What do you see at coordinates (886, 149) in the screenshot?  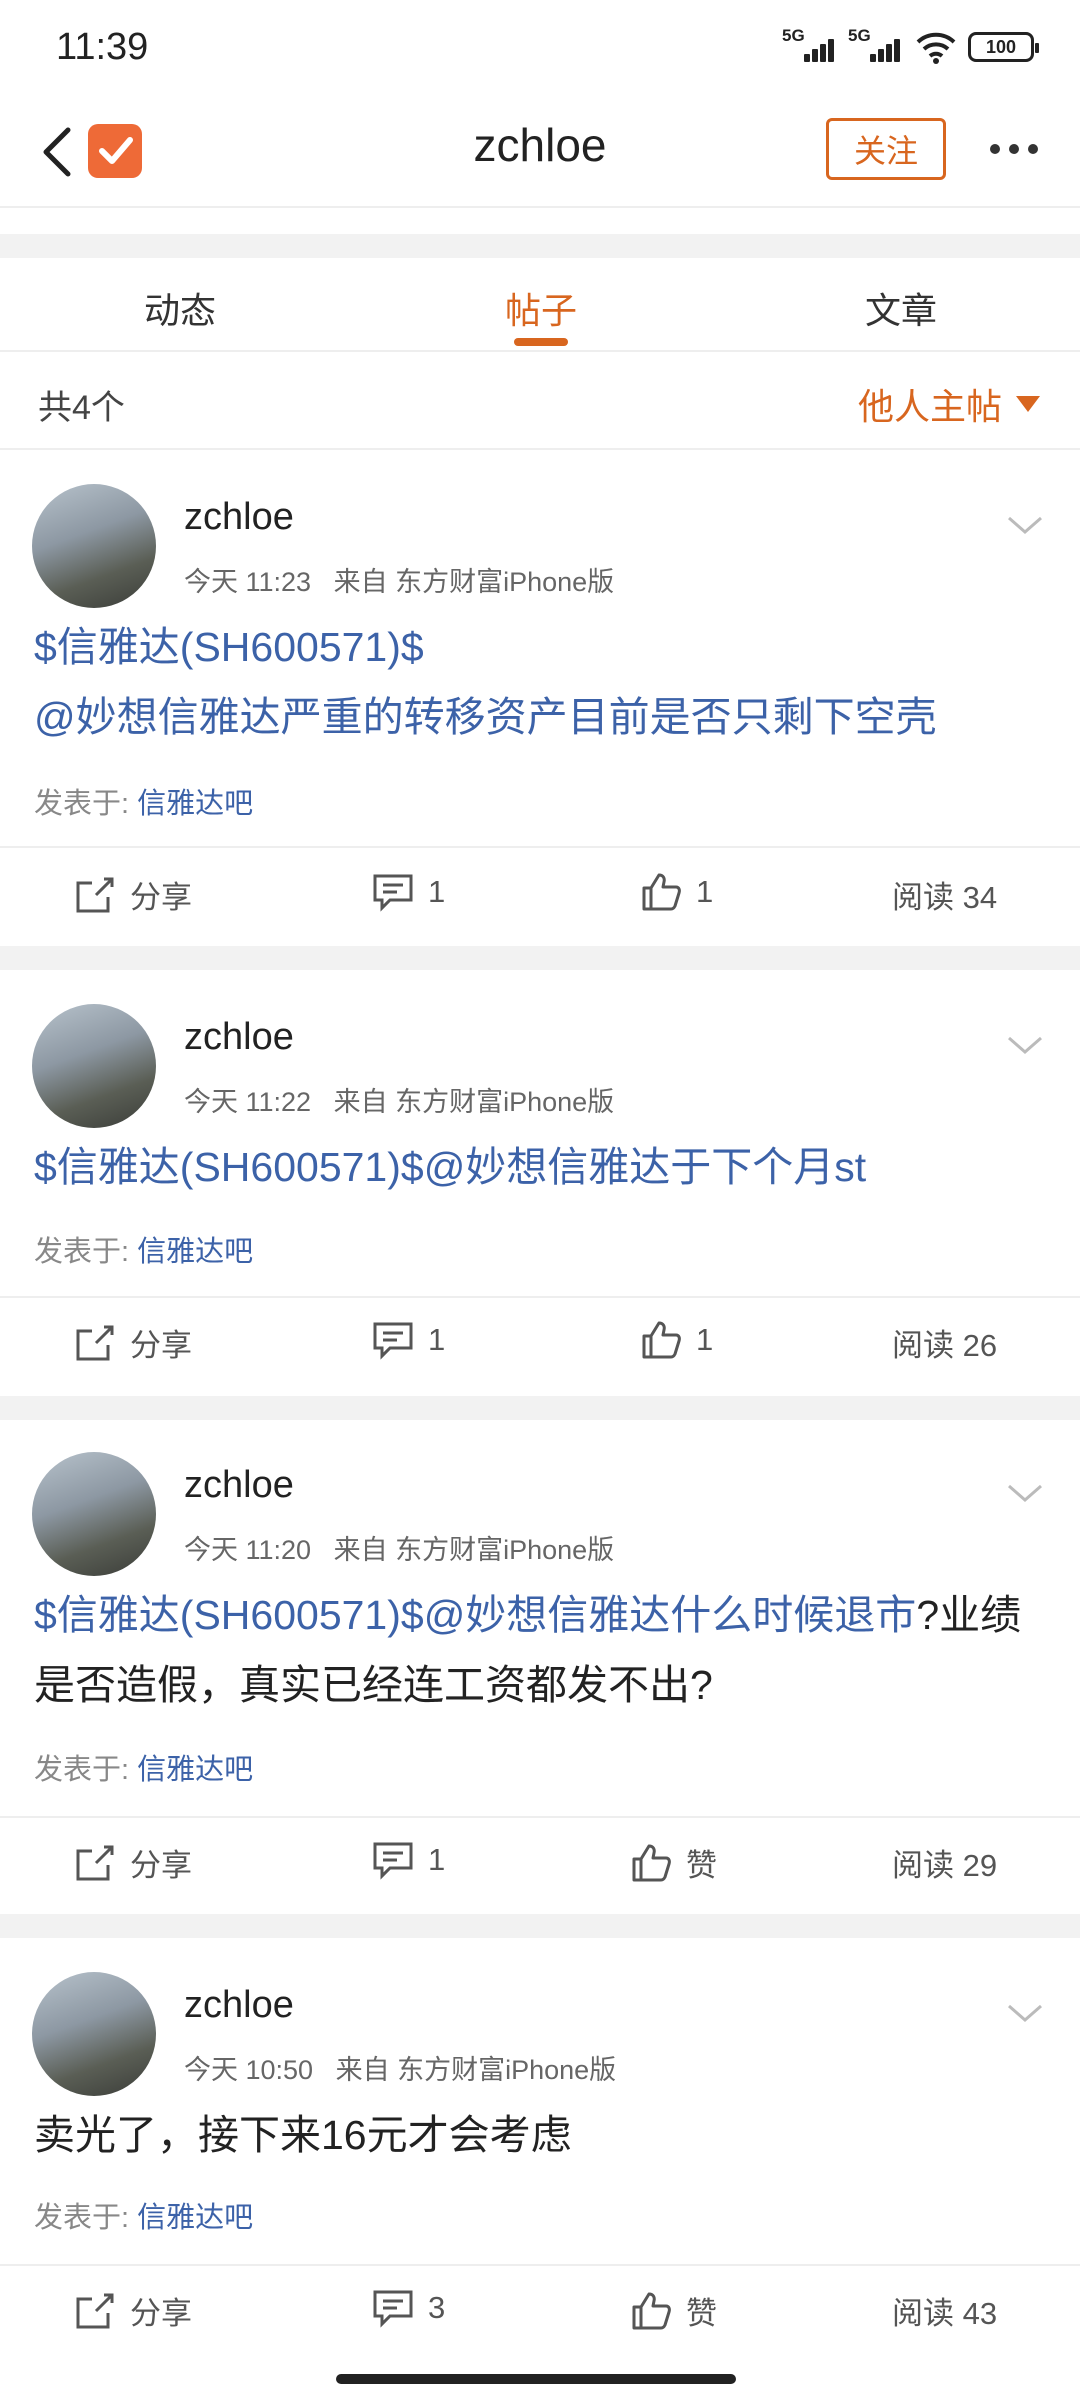 I see `follow-button: 关注` at bounding box center [886, 149].